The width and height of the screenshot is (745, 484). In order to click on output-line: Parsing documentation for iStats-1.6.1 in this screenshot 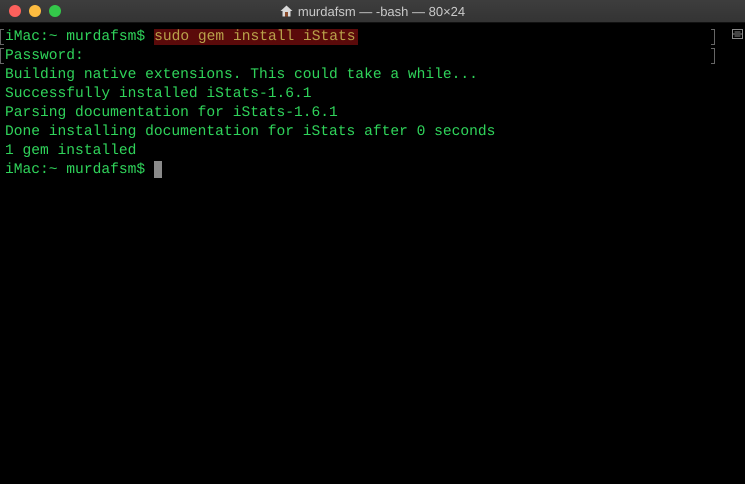, I will do `click(171, 112)`.